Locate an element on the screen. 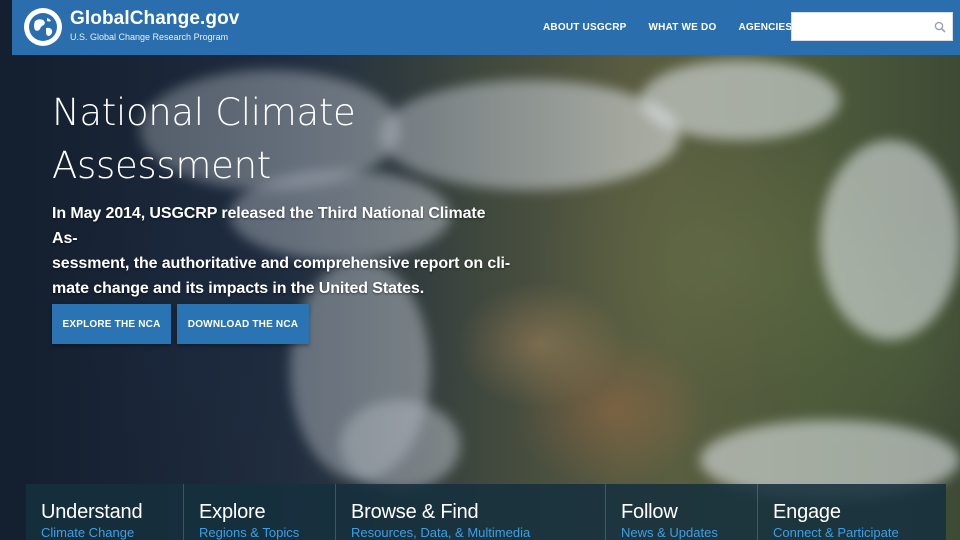 Image resolution: width=960 pixels, height=540 pixels. tile-explore: Explore Regions & Topics is located at coordinates (260, 512).